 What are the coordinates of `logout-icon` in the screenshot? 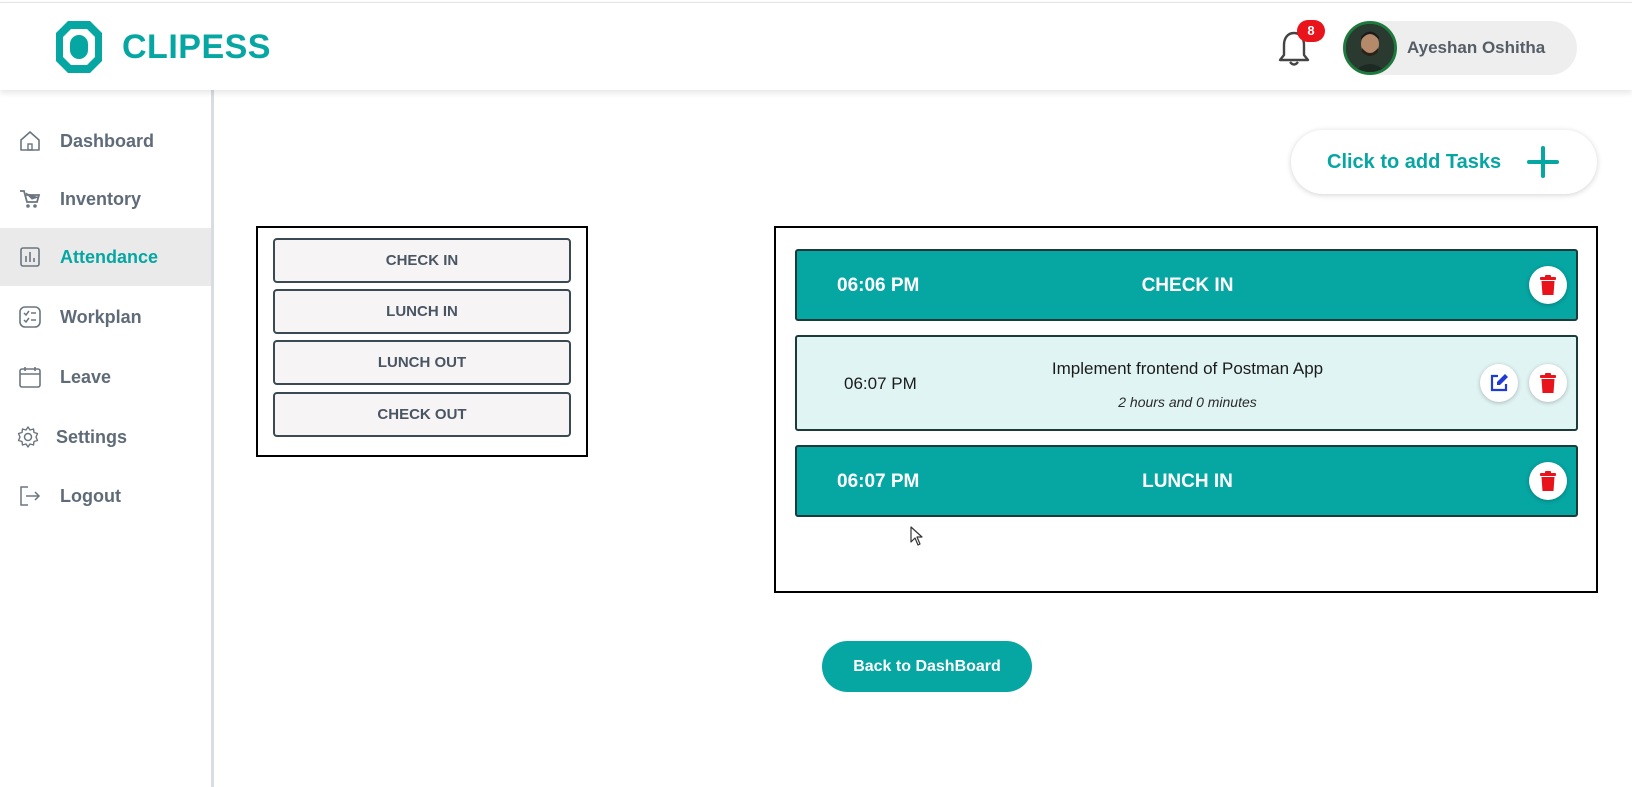 It's located at (30, 496).